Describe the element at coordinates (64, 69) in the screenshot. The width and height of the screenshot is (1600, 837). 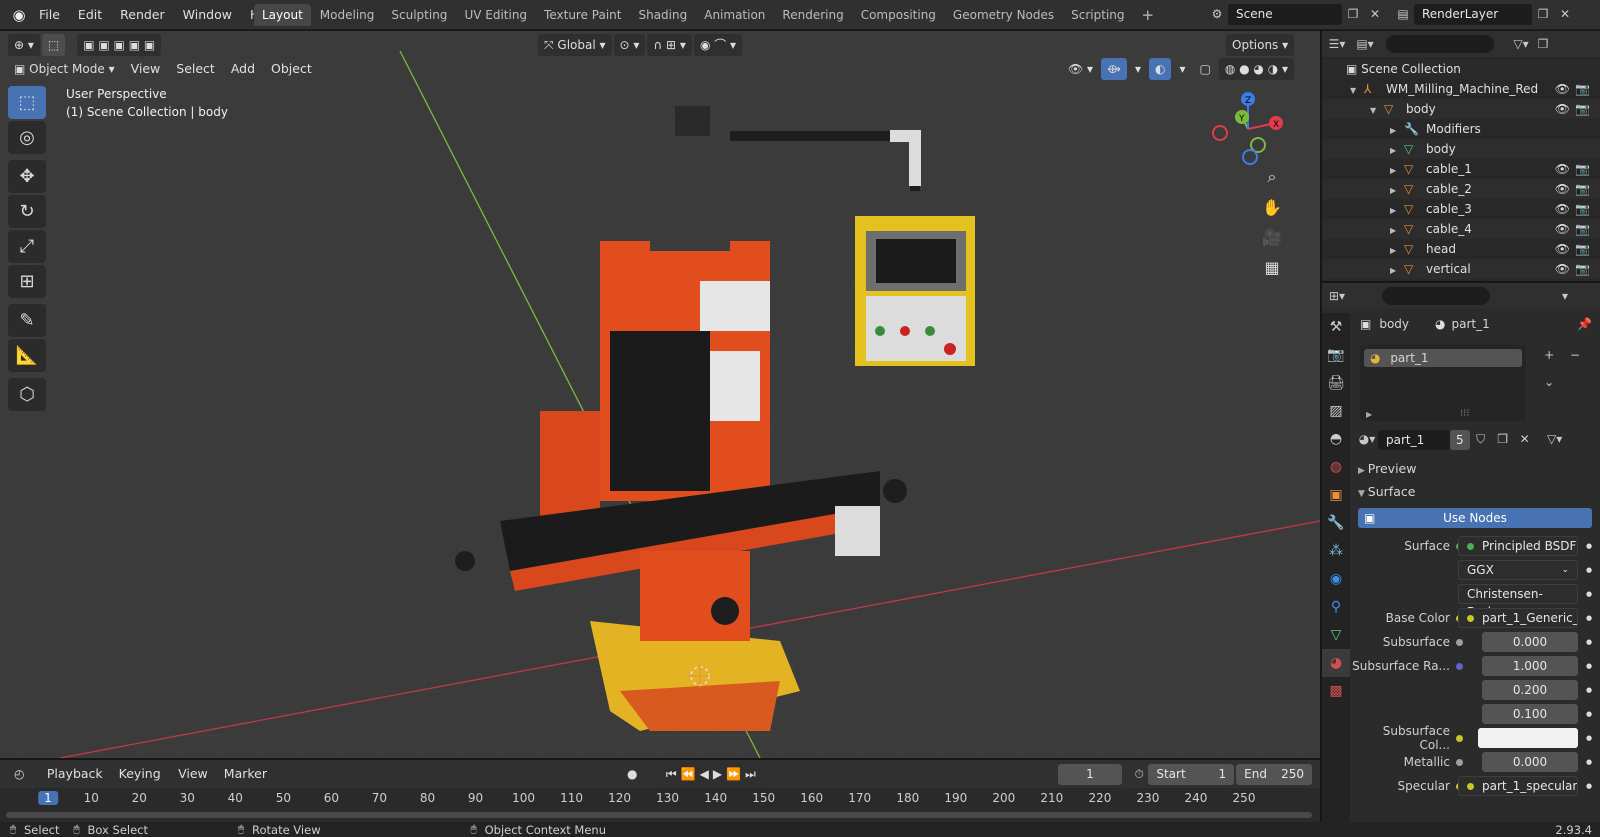
I see `mode-dropdown: ▣ Object Mode ▾` at that location.